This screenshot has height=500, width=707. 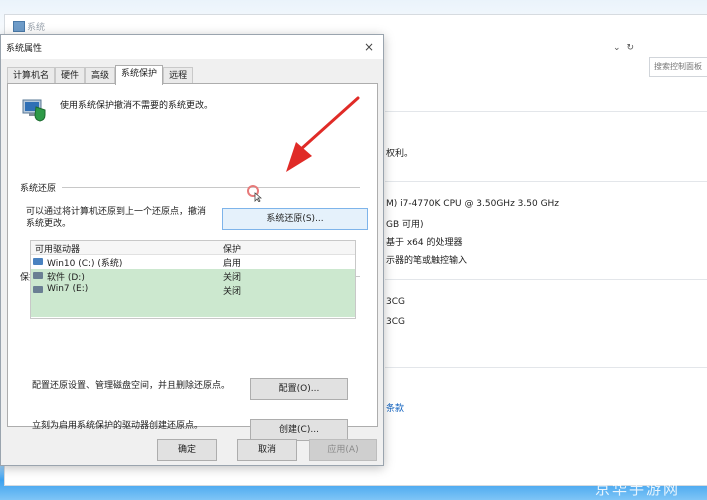 I want to click on group-divider, so click(x=190, y=187).